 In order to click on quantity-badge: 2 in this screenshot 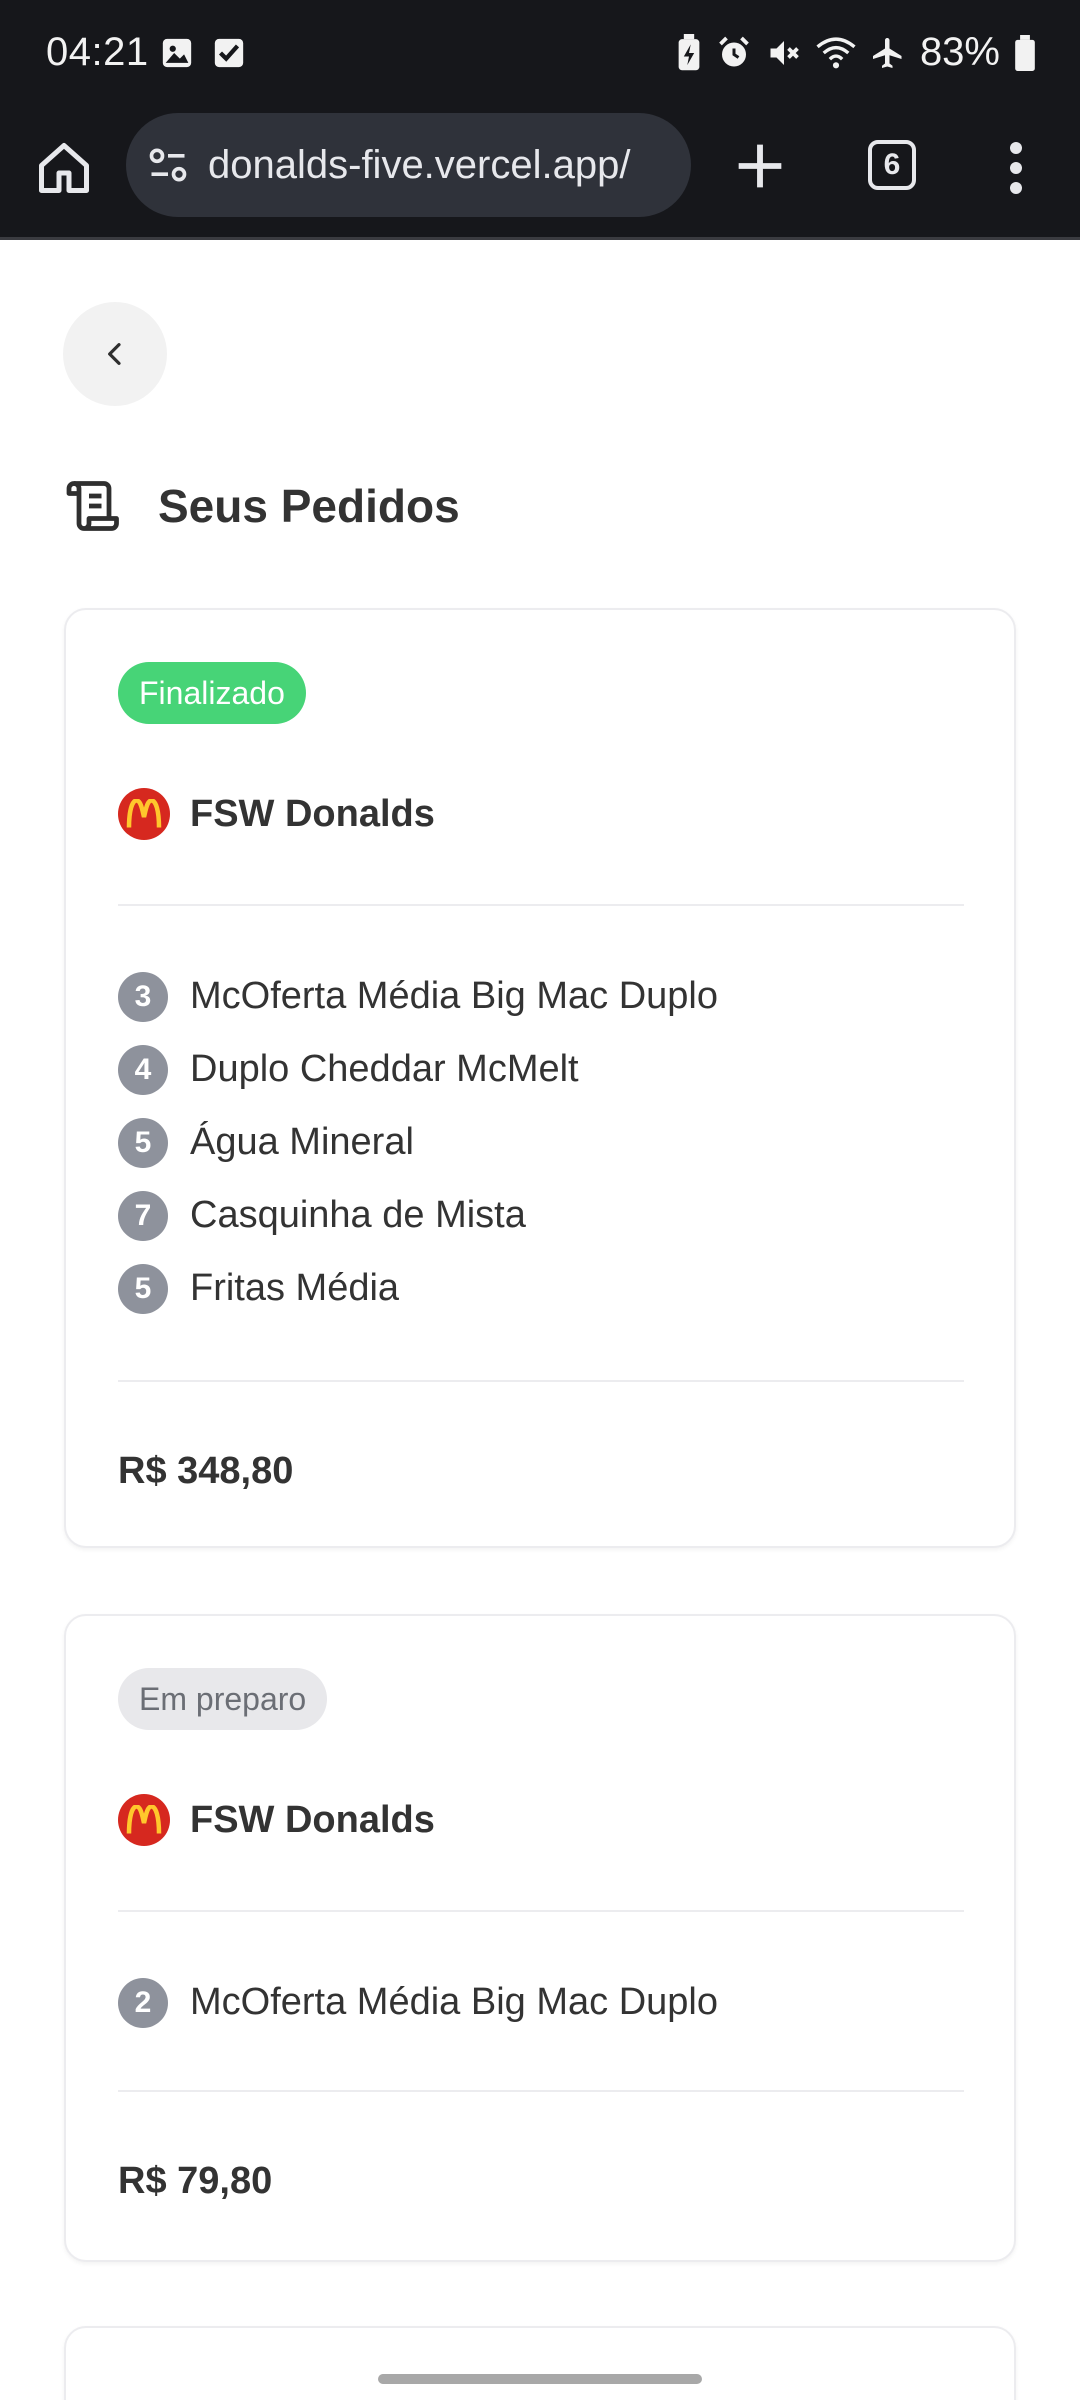, I will do `click(143, 2002)`.